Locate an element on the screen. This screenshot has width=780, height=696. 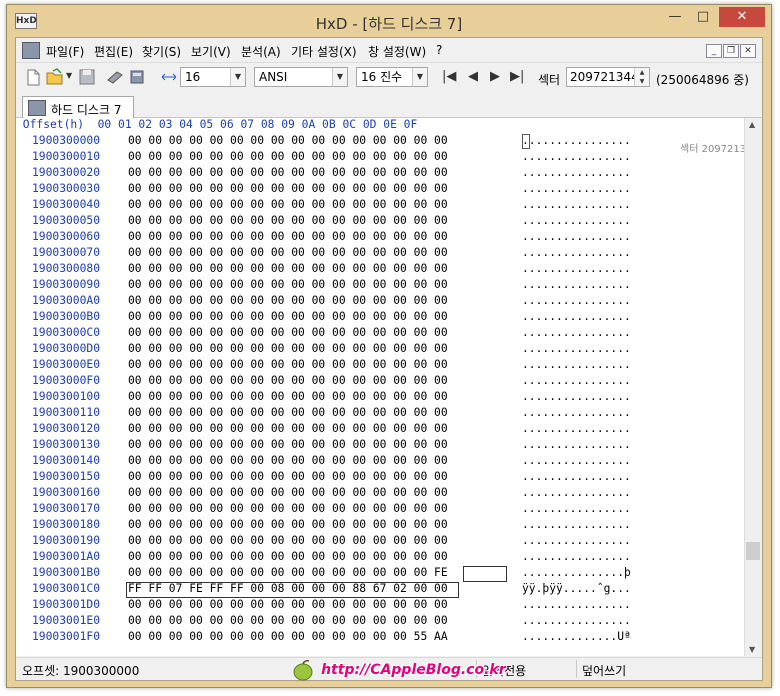
next-sector-icon: ▶ is located at coordinates (495, 76).